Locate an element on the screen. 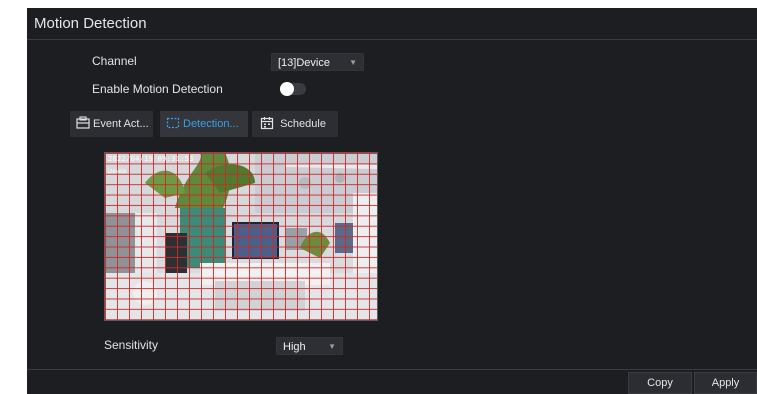  sensitivity-label: Sensitivity is located at coordinates (131, 345).